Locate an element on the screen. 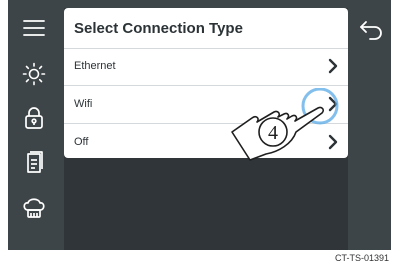  back-button is located at coordinates (371, 30).